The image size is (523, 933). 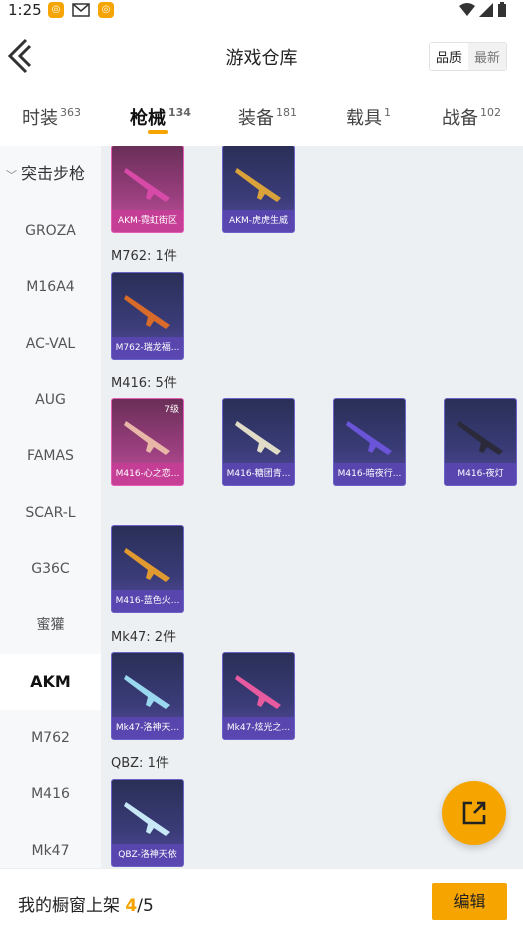 What do you see at coordinates (469, 901) in the screenshot?
I see `edit-button: 编辑` at bounding box center [469, 901].